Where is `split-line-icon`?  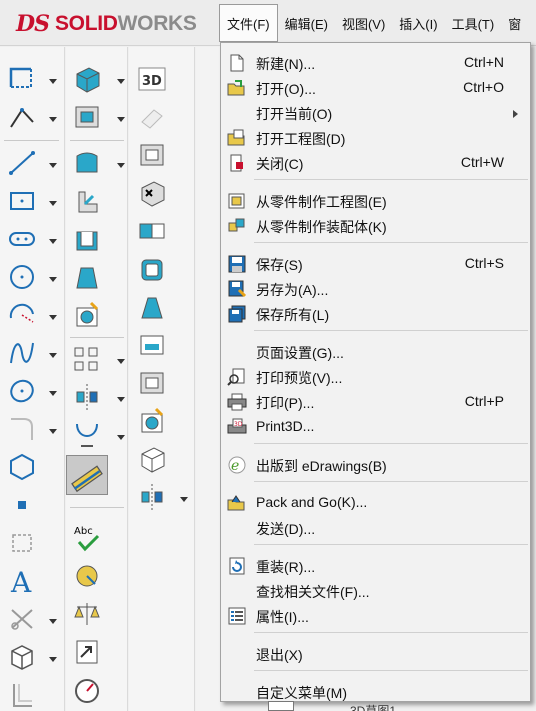 split-line-icon is located at coordinates (152, 231).